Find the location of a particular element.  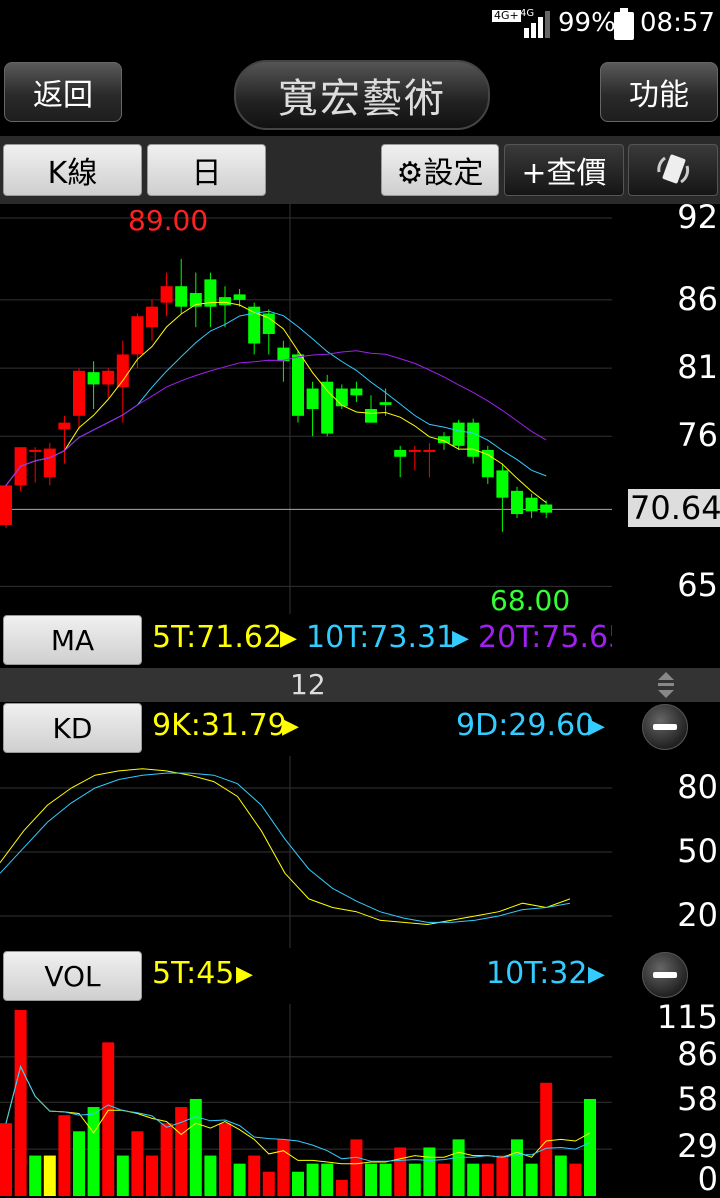

remove-kd-button is located at coordinates (665, 727).